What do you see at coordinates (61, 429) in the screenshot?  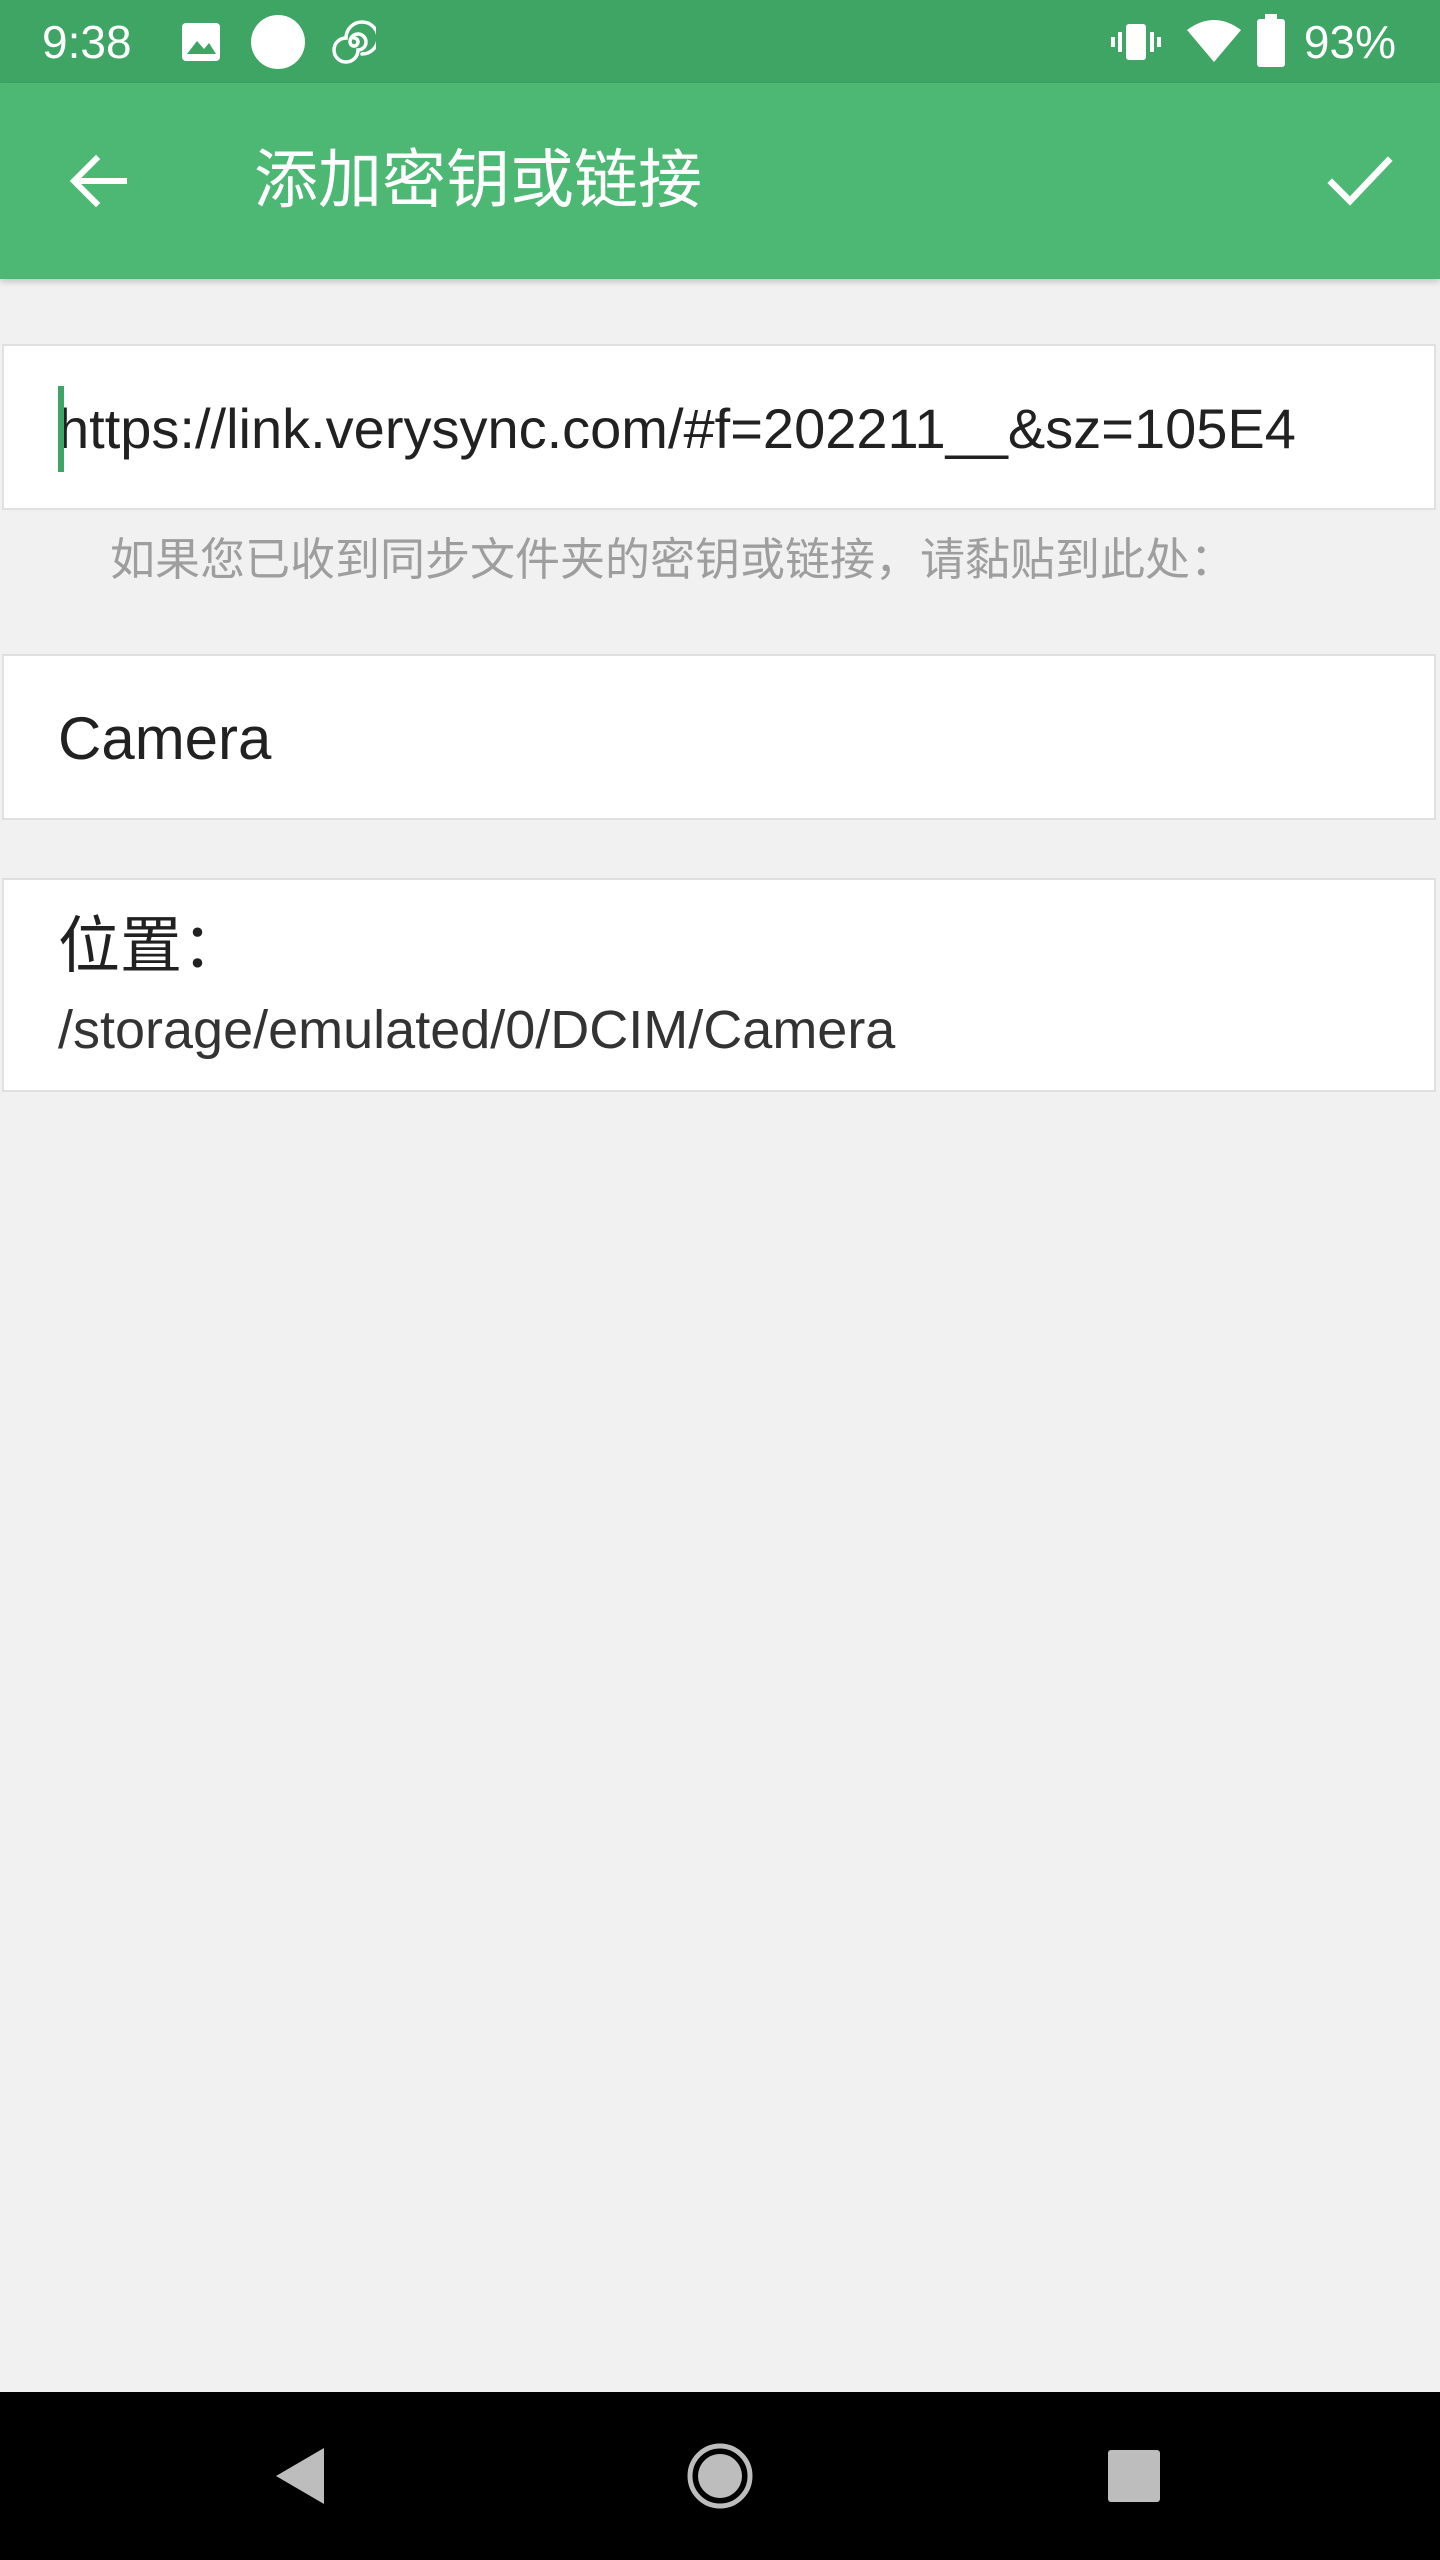 I see `text-cursor` at bounding box center [61, 429].